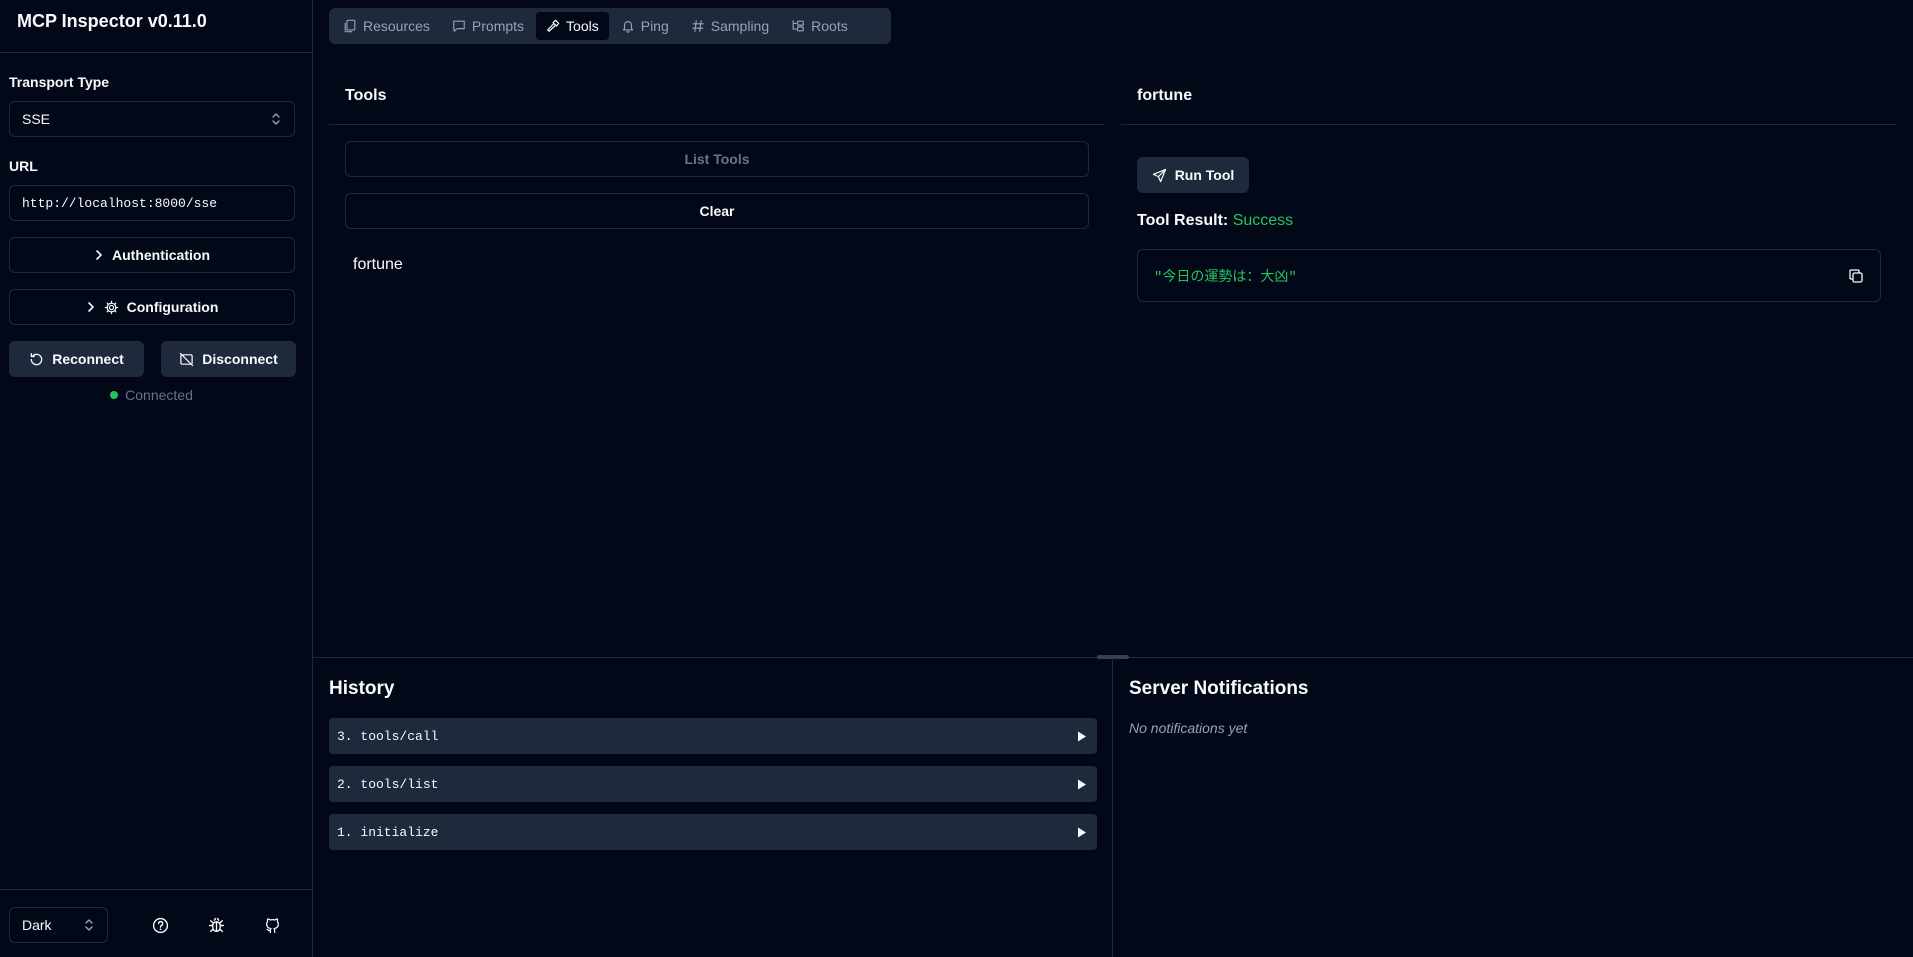 The width and height of the screenshot is (1913, 957). I want to click on gear-icon, so click(111, 307).